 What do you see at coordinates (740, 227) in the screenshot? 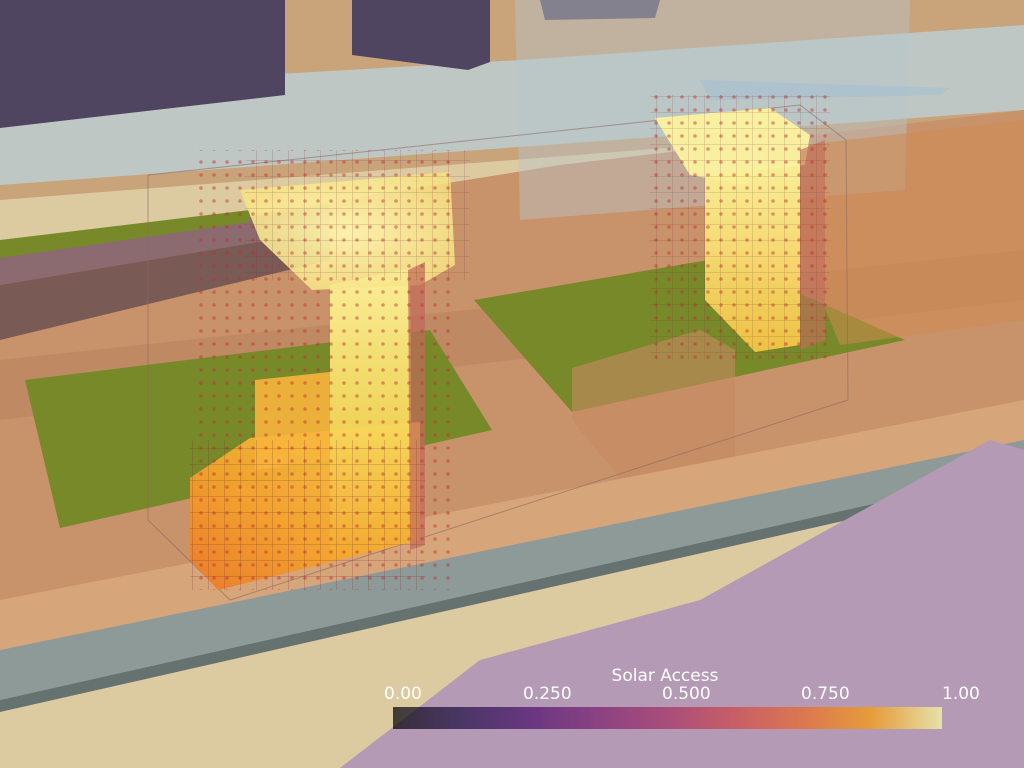
I see `building-right` at bounding box center [740, 227].